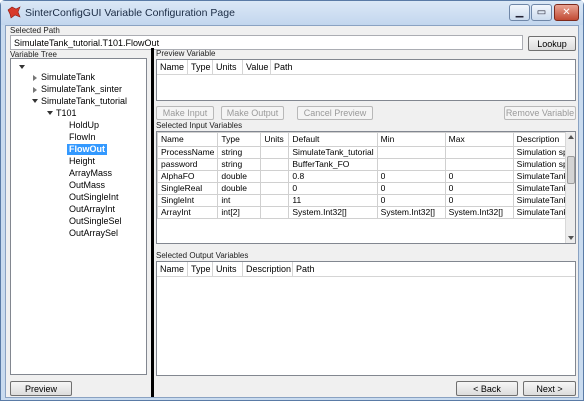 Image resolution: width=584 pixels, height=401 pixels. Describe the element at coordinates (571, 238) in the screenshot. I see `scroll-down-icon` at that location.